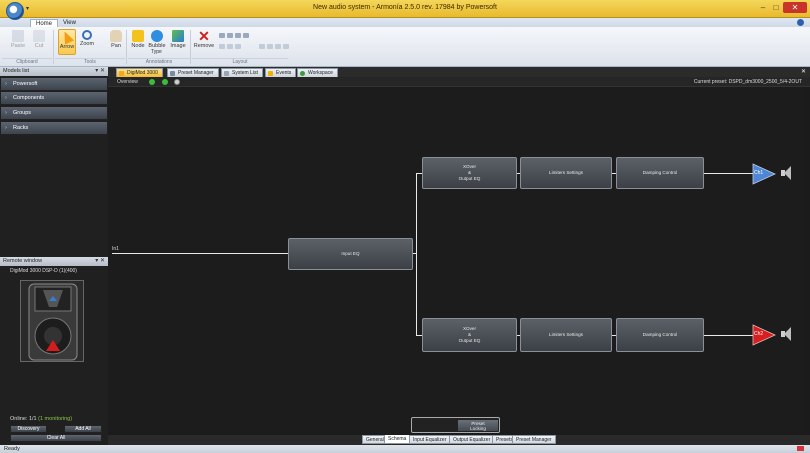 Image resolution: width=810 pixels, height=453 pixels. What do you see at coordinates (469, 335) in the screenshot?
I see `xover-block-ch2: XOver & Output EQ` at bounding box center [469, 335].